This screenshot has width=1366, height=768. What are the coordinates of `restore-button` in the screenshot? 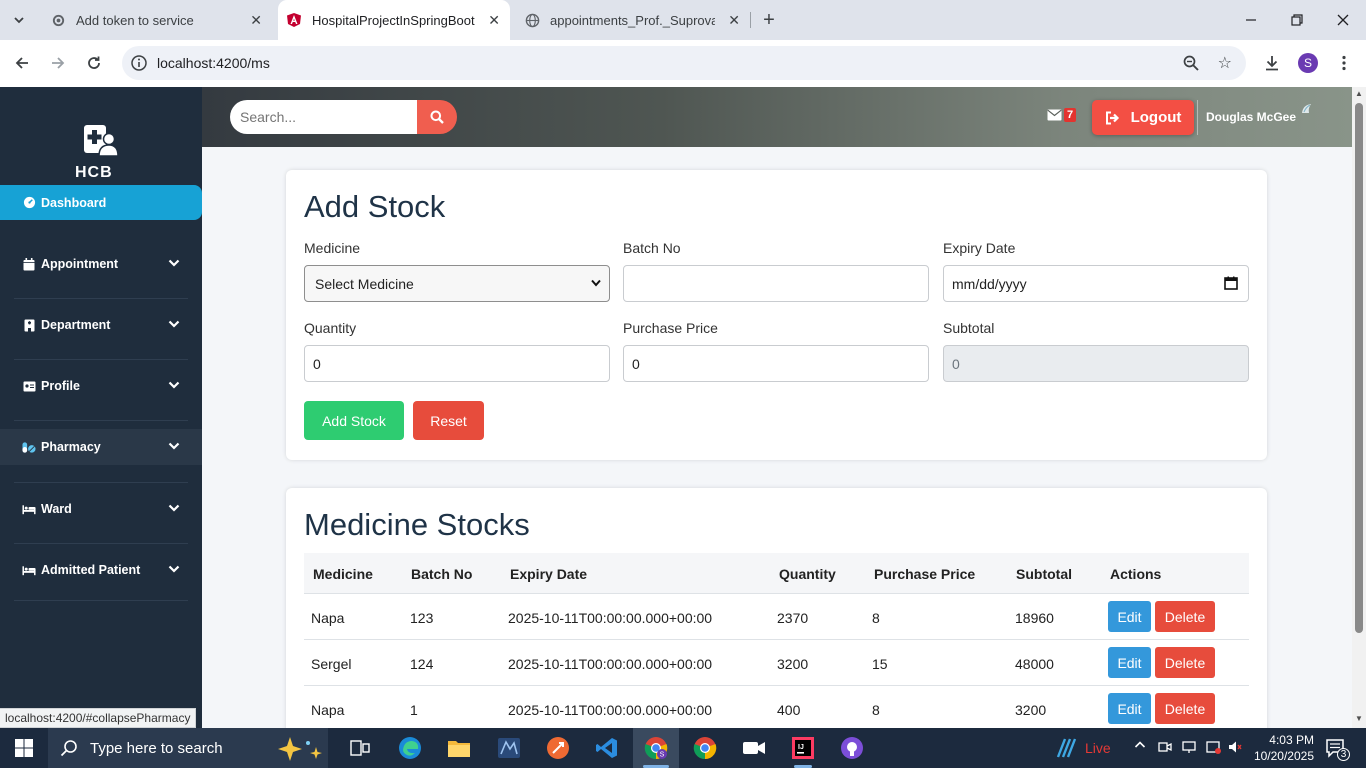 It's located at (1297, 20).